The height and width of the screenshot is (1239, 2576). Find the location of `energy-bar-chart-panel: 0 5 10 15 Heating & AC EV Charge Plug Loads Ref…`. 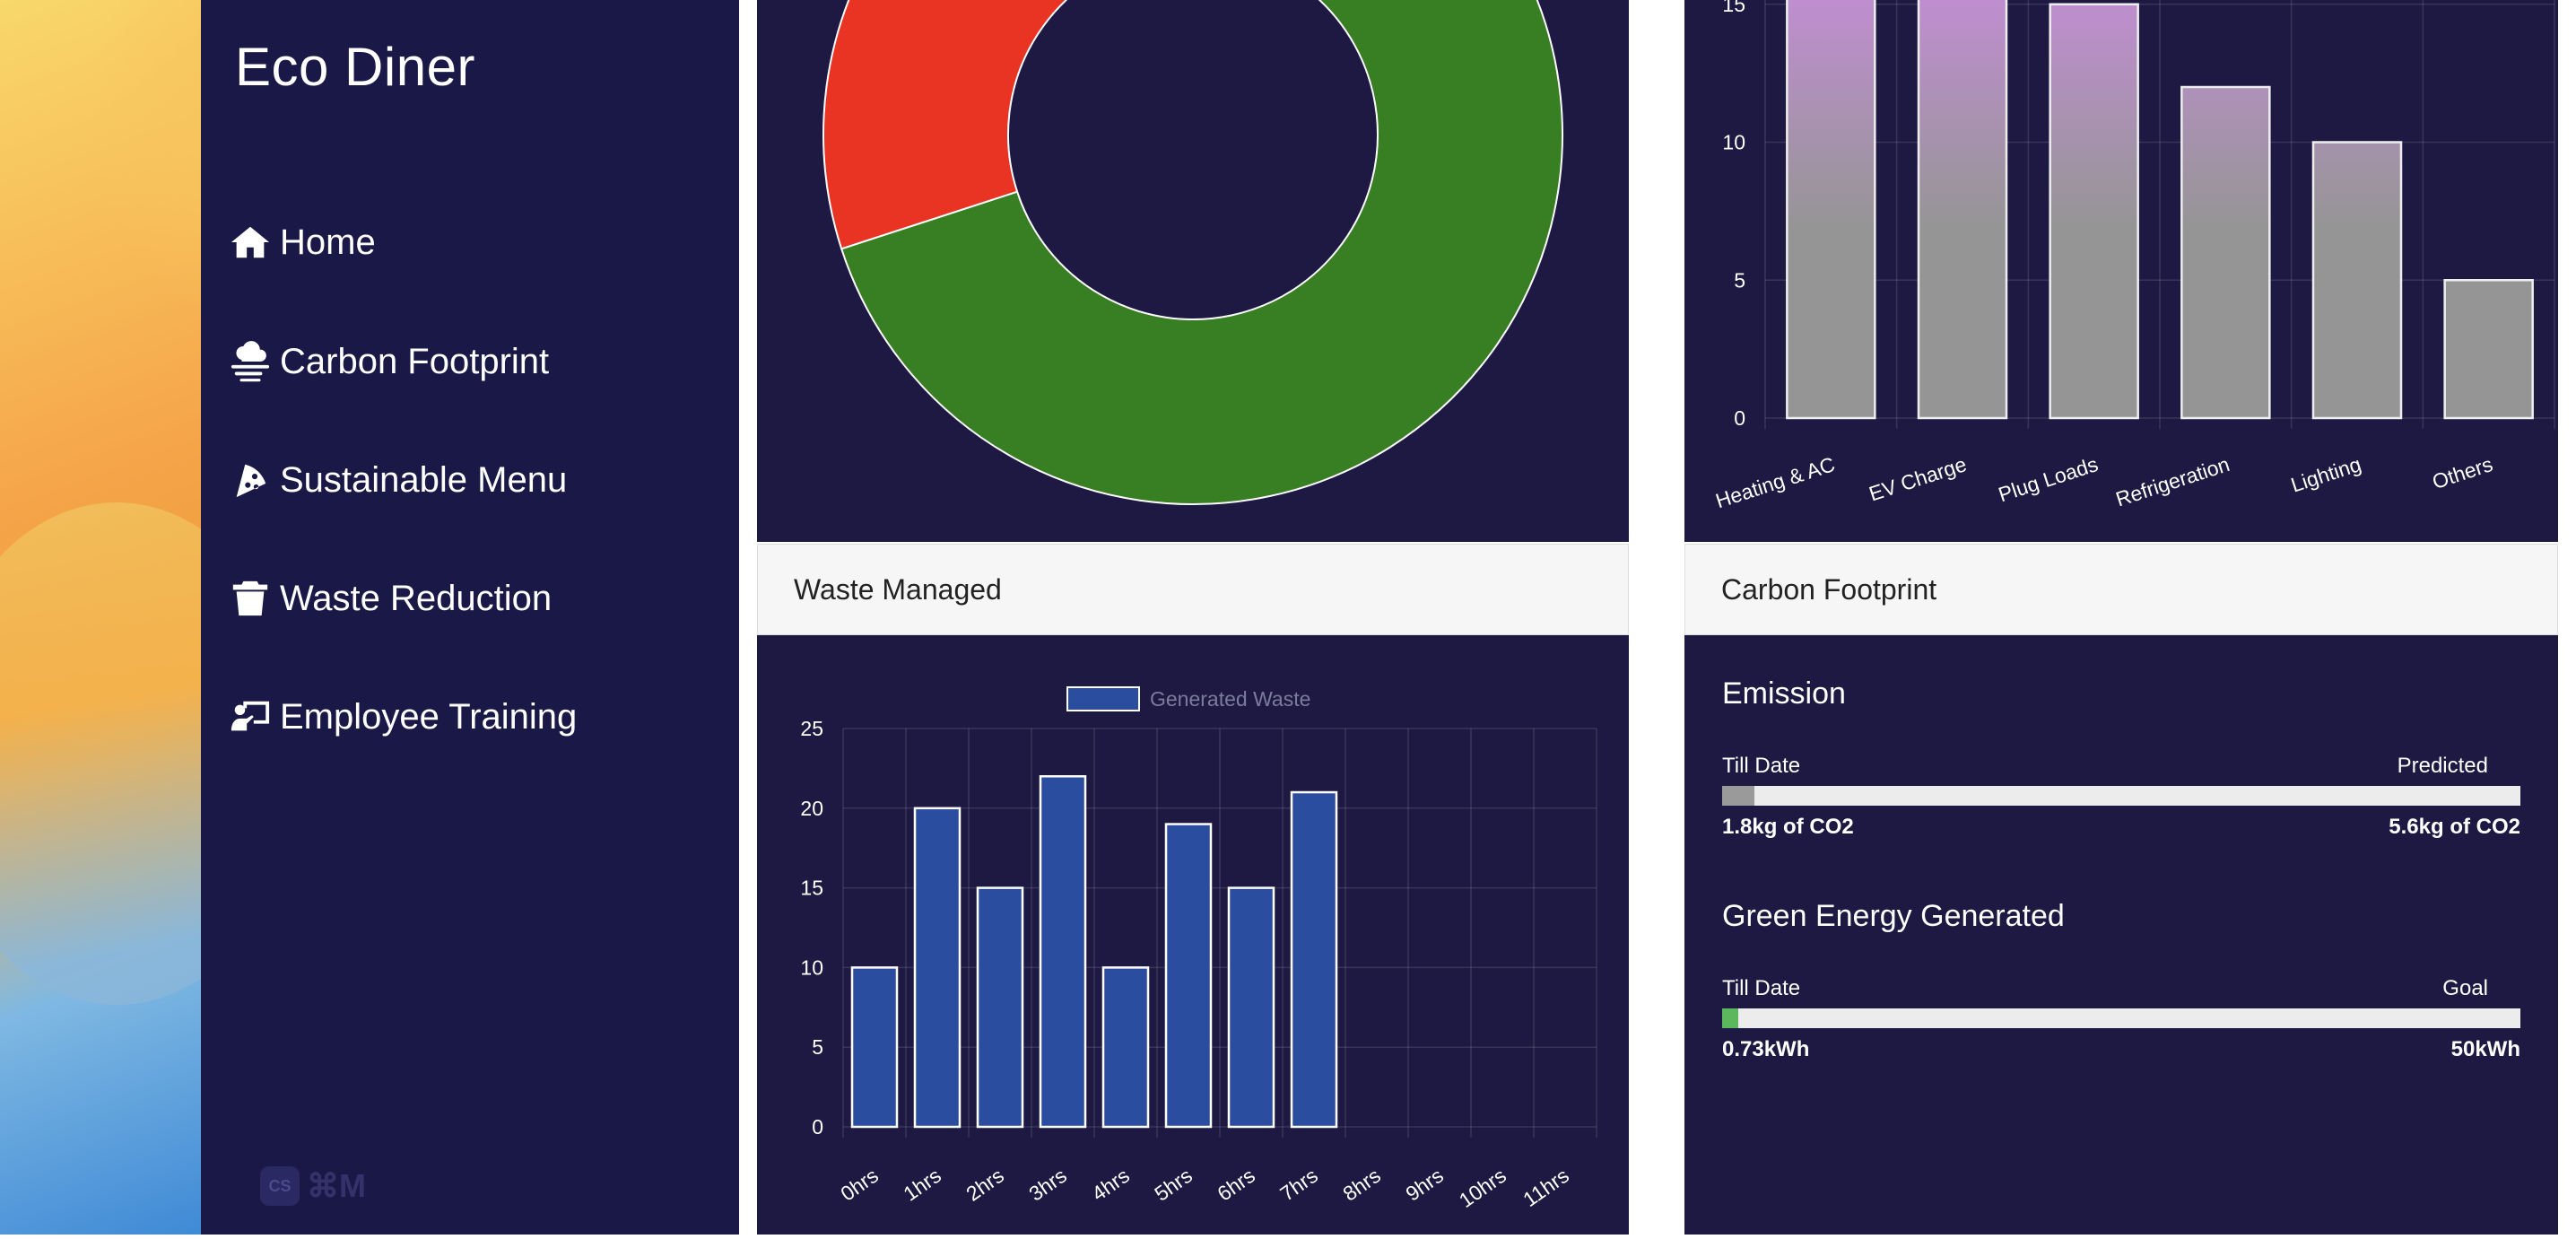

energy-bar-chart-panel: 0 5 10 15 Heating & AC EV Charge Plug Loads Ref… is located at coordinates (2121, 271).